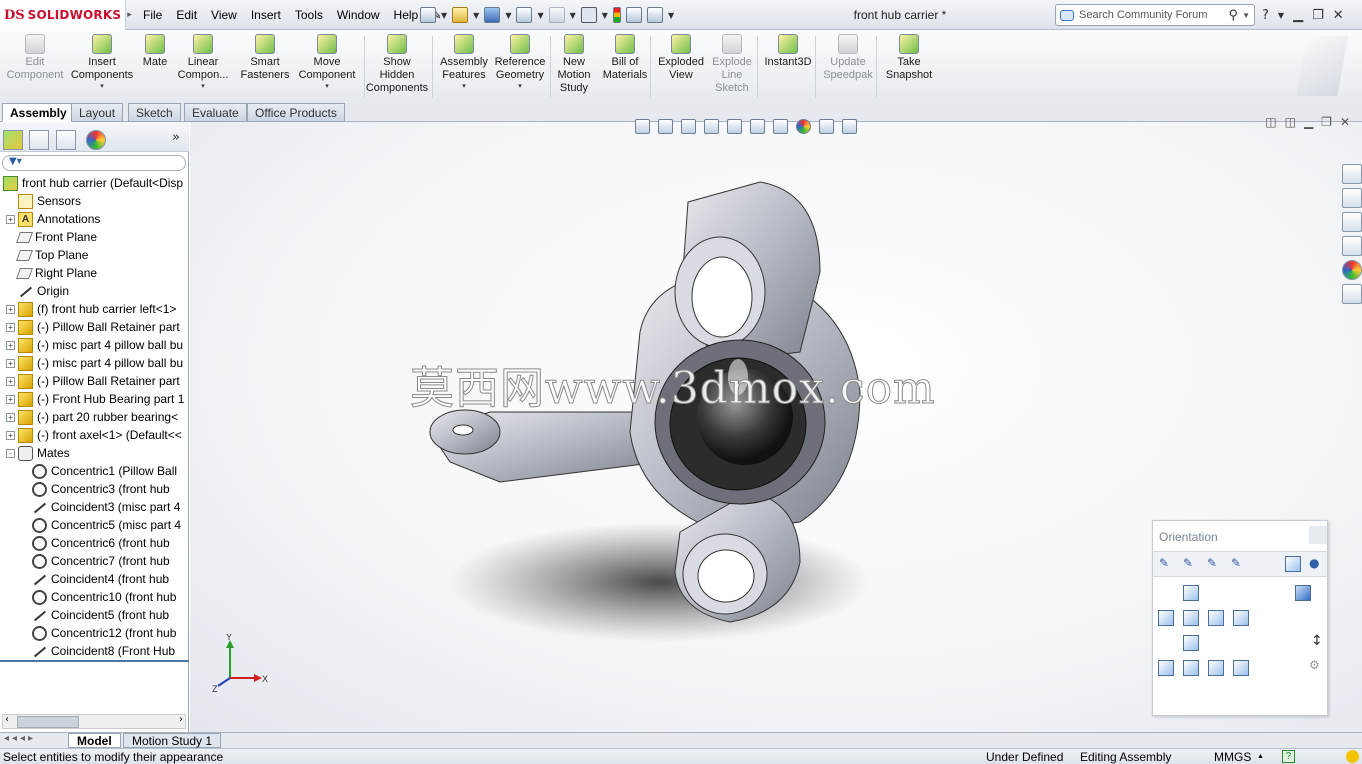 Image resolution: width=1362 pixels, height=764 pixels. I want to click on tree-item: + (-) part 20 rubber bearing<, so click(94, 417).